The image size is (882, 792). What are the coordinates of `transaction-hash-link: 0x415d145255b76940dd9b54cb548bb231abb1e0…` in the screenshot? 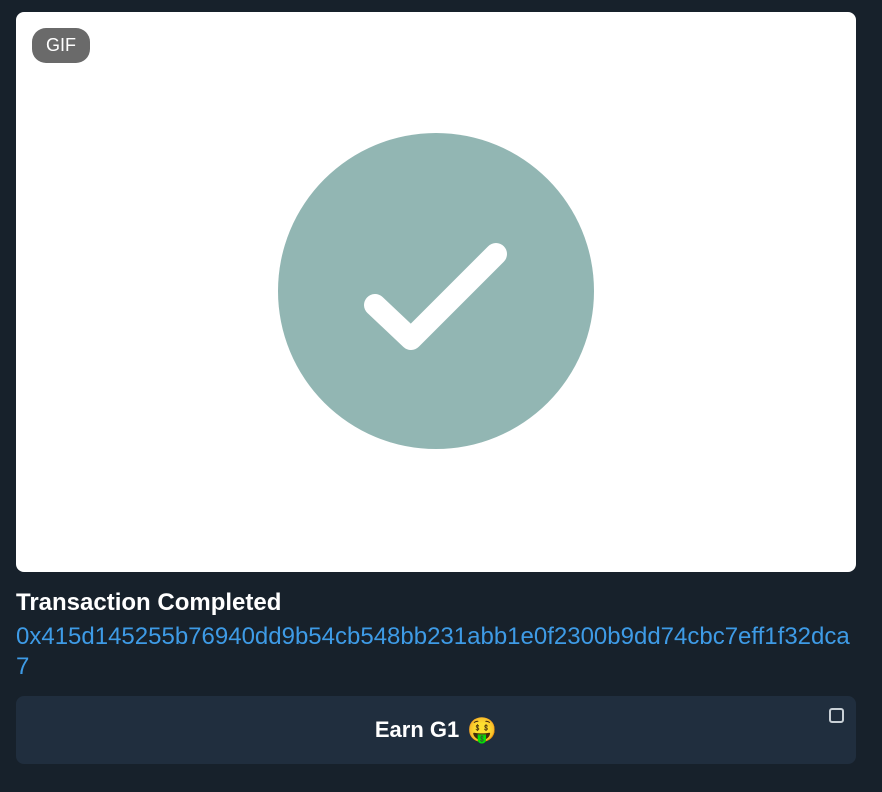 It's located at (436, 652).